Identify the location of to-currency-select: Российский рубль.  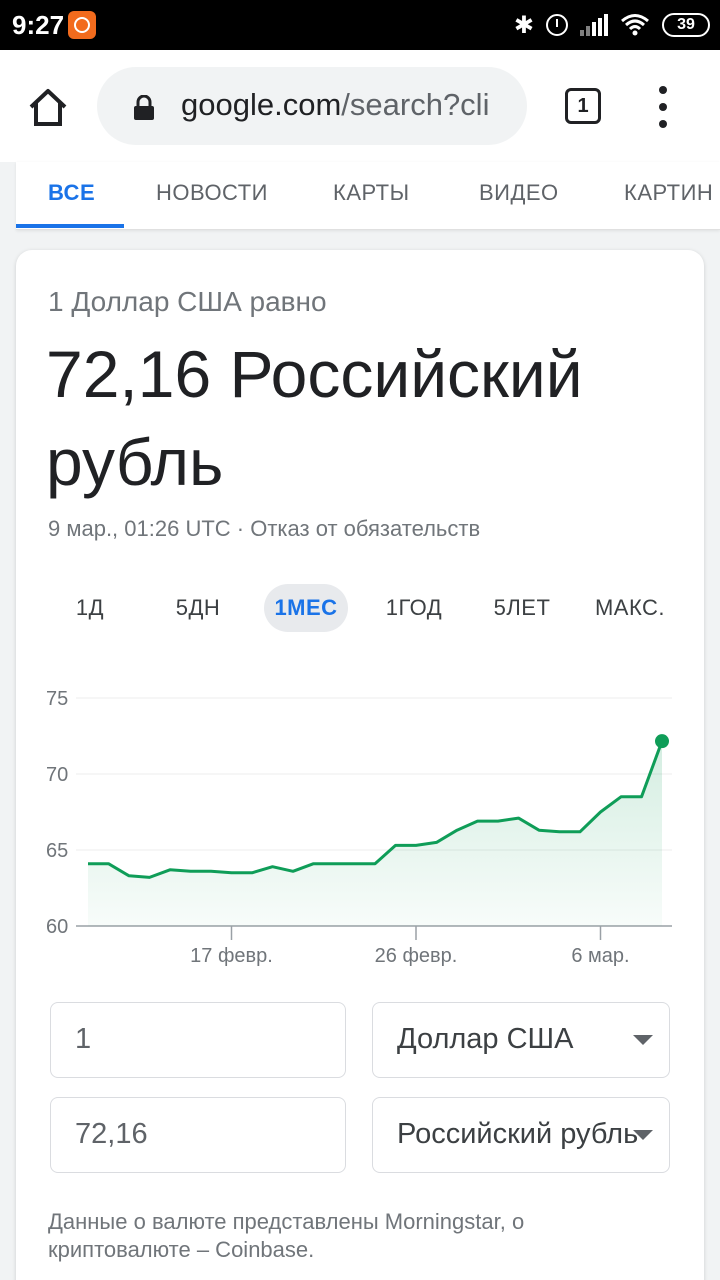
(521, 1135).